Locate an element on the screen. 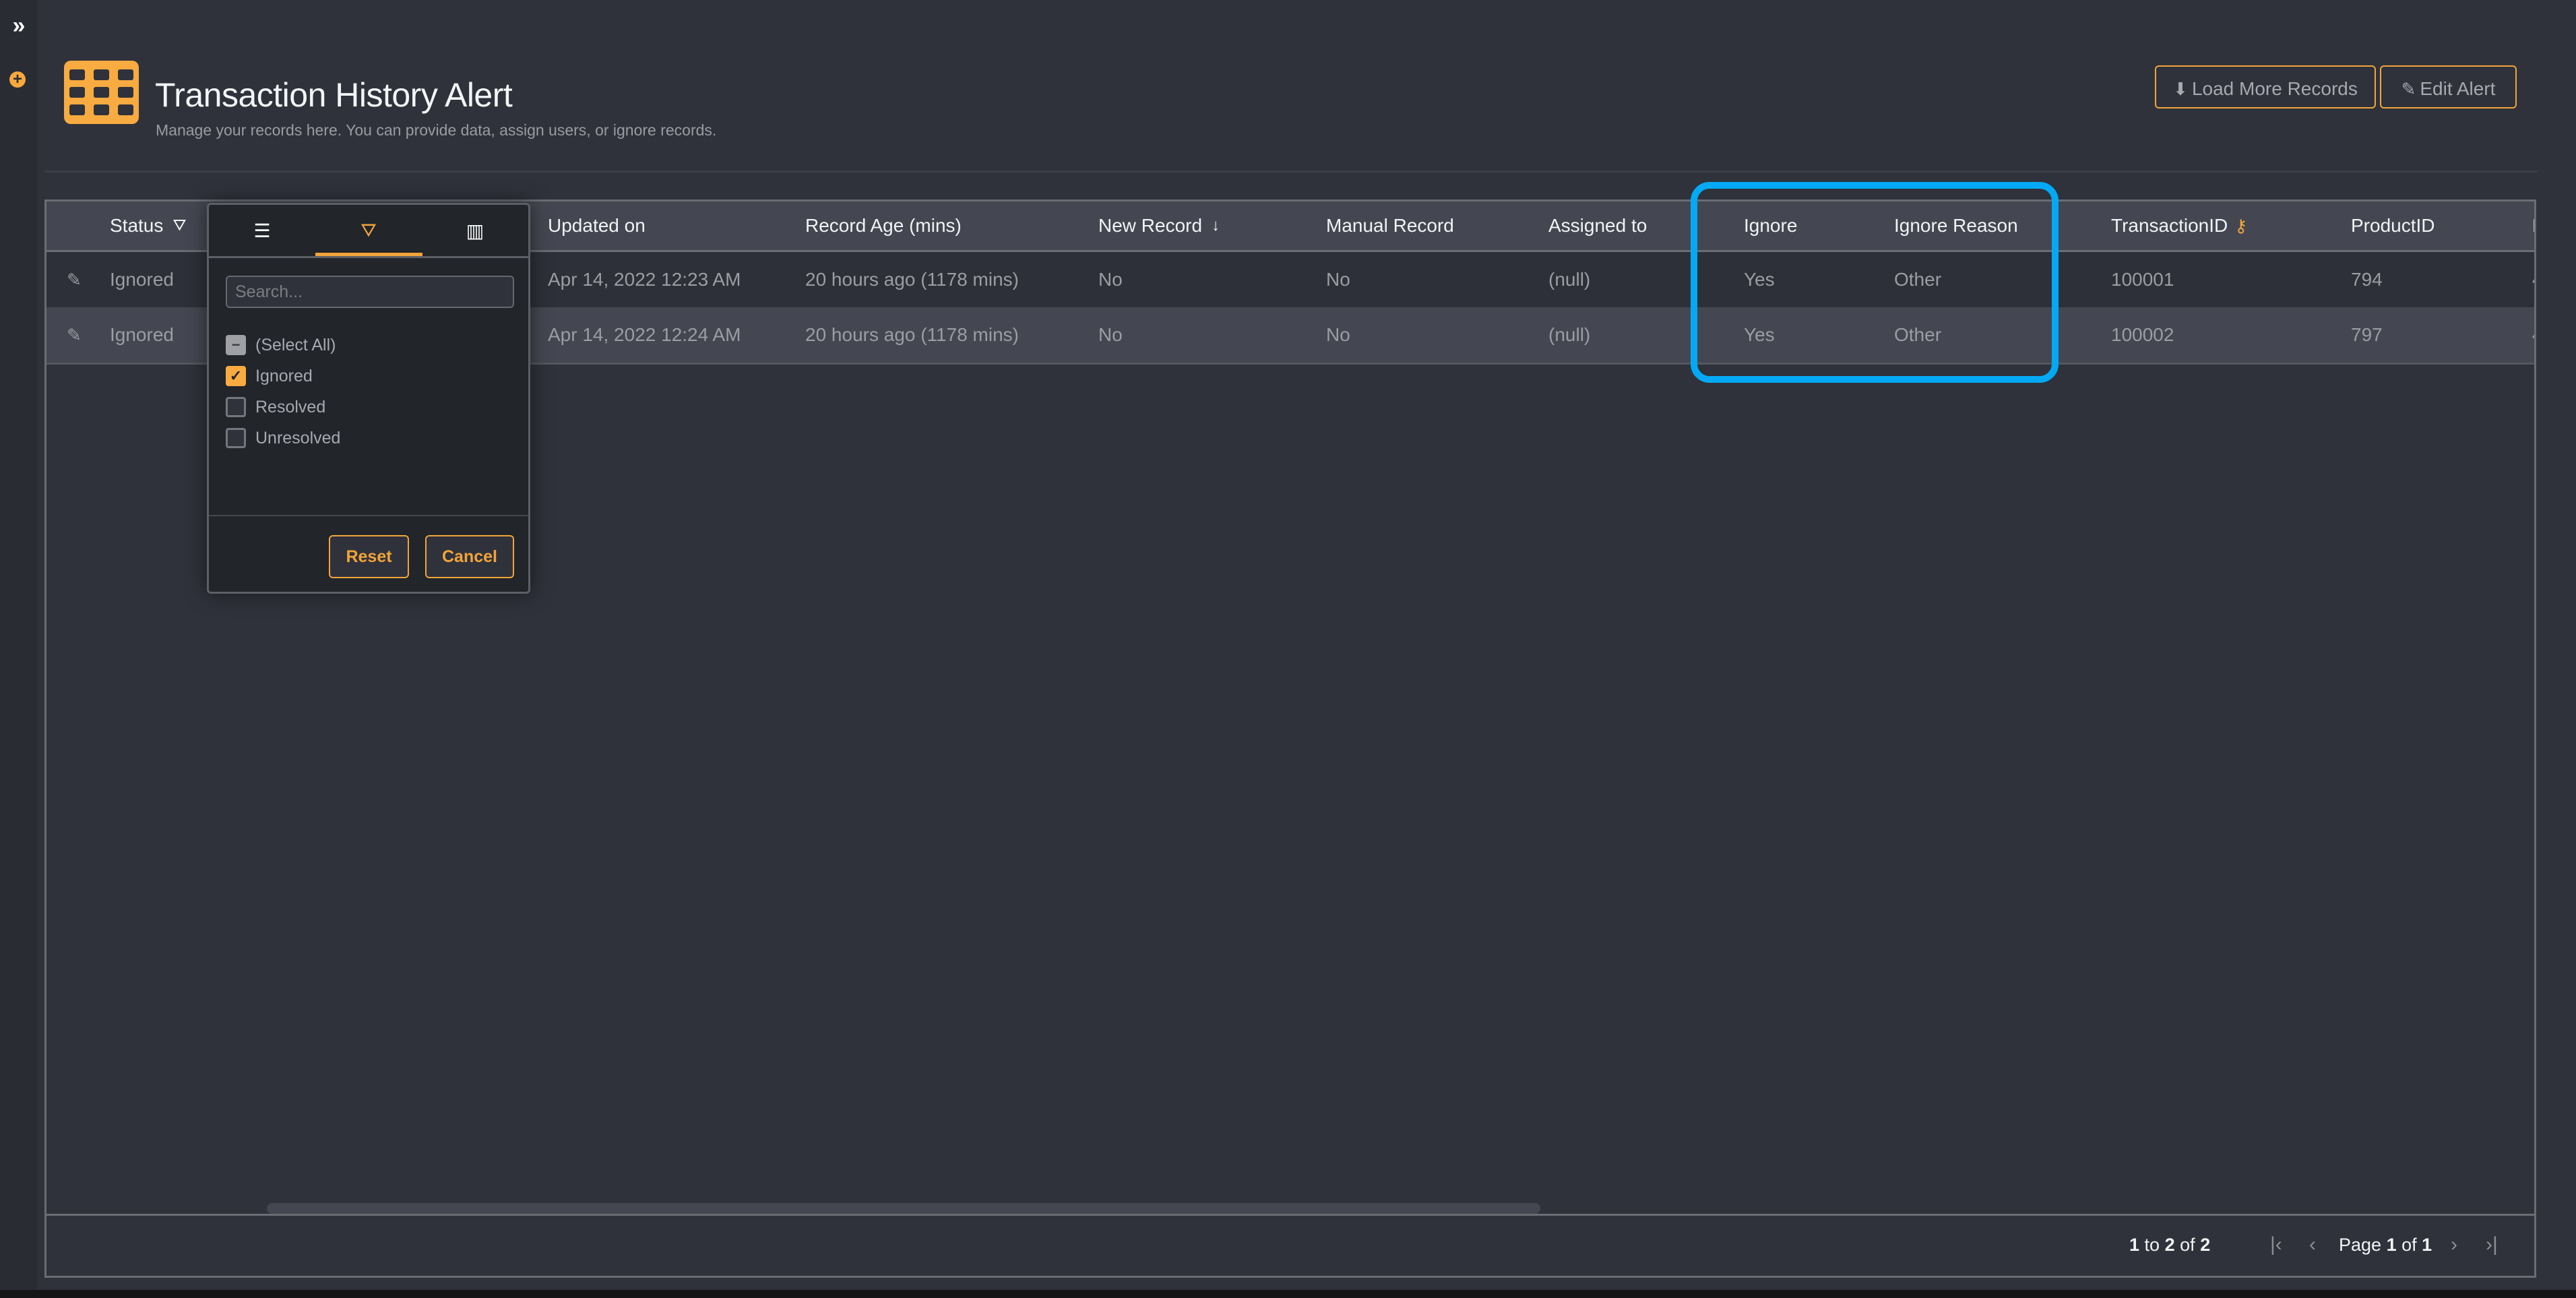 The image size is (2576, 1298). row-count-summary: 1 to 2 of 2 is located at coordinates (2169, 1245).